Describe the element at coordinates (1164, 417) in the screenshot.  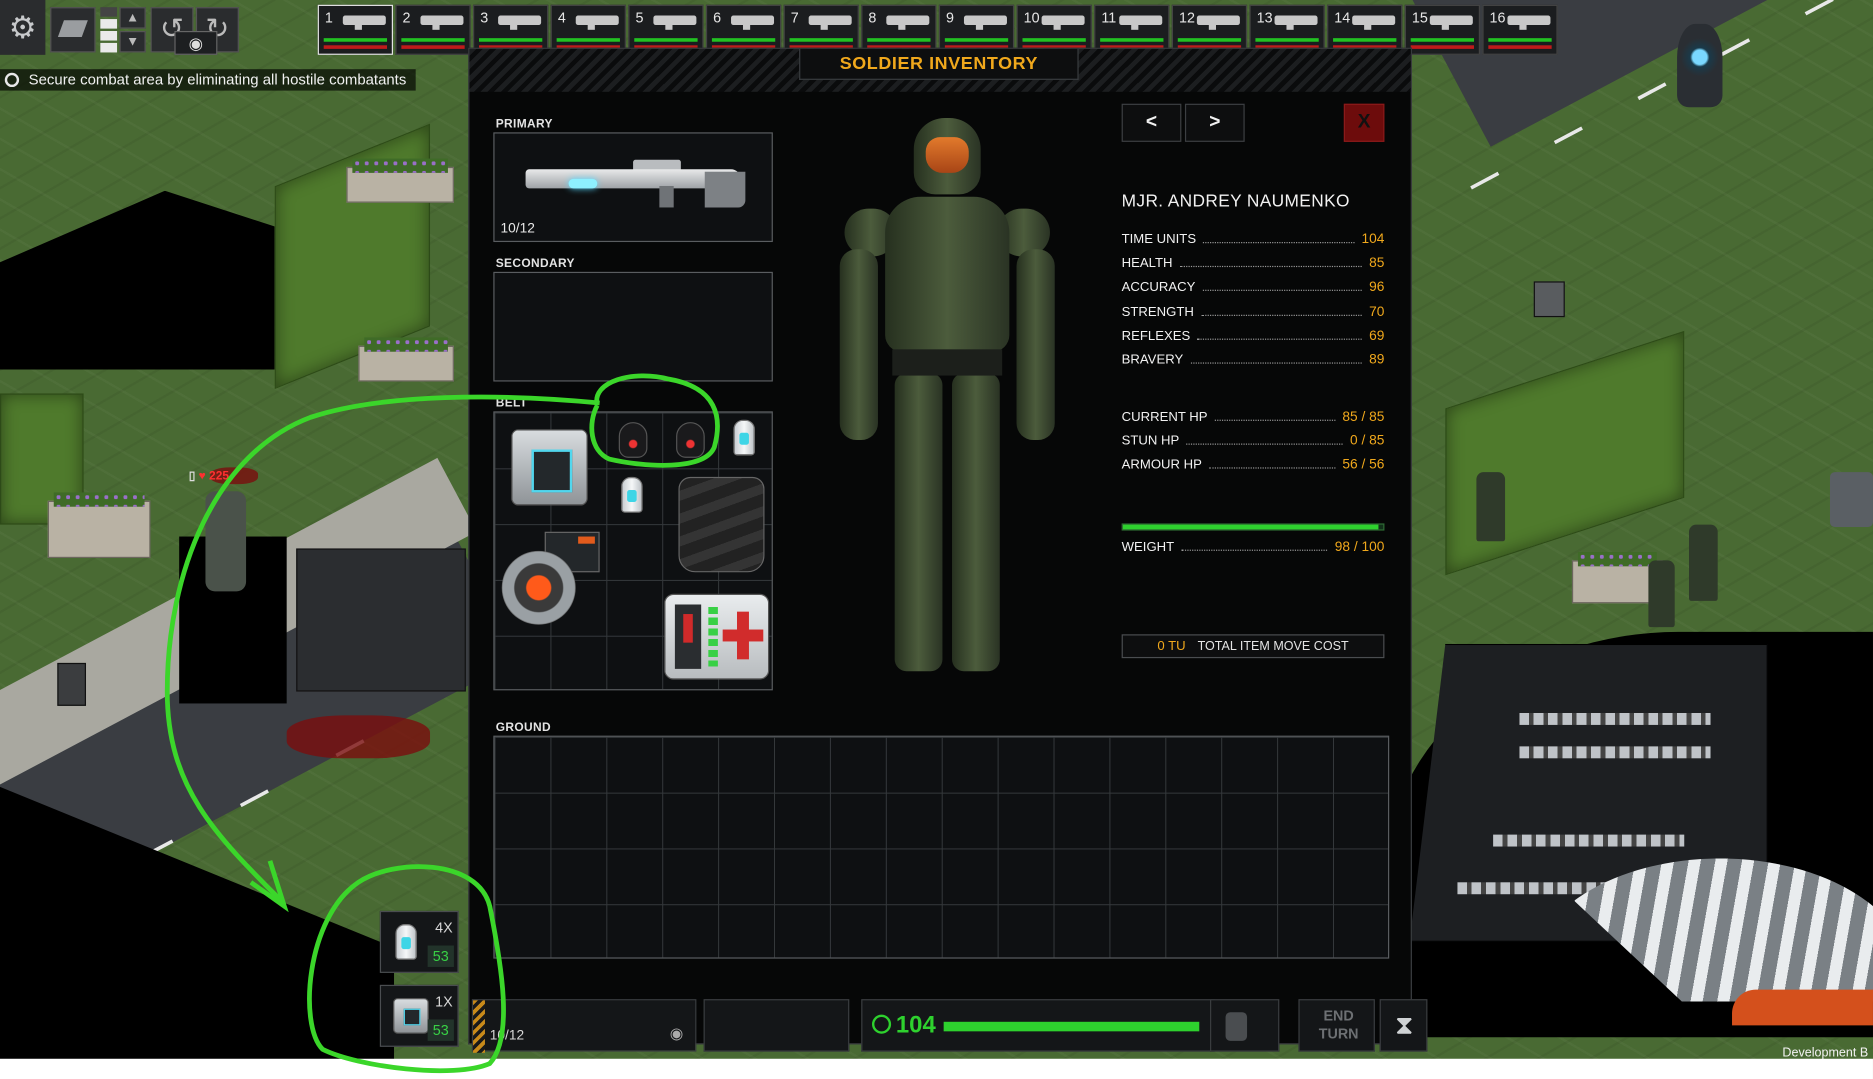
I see `hp-label: CURRENT HP` at that location.